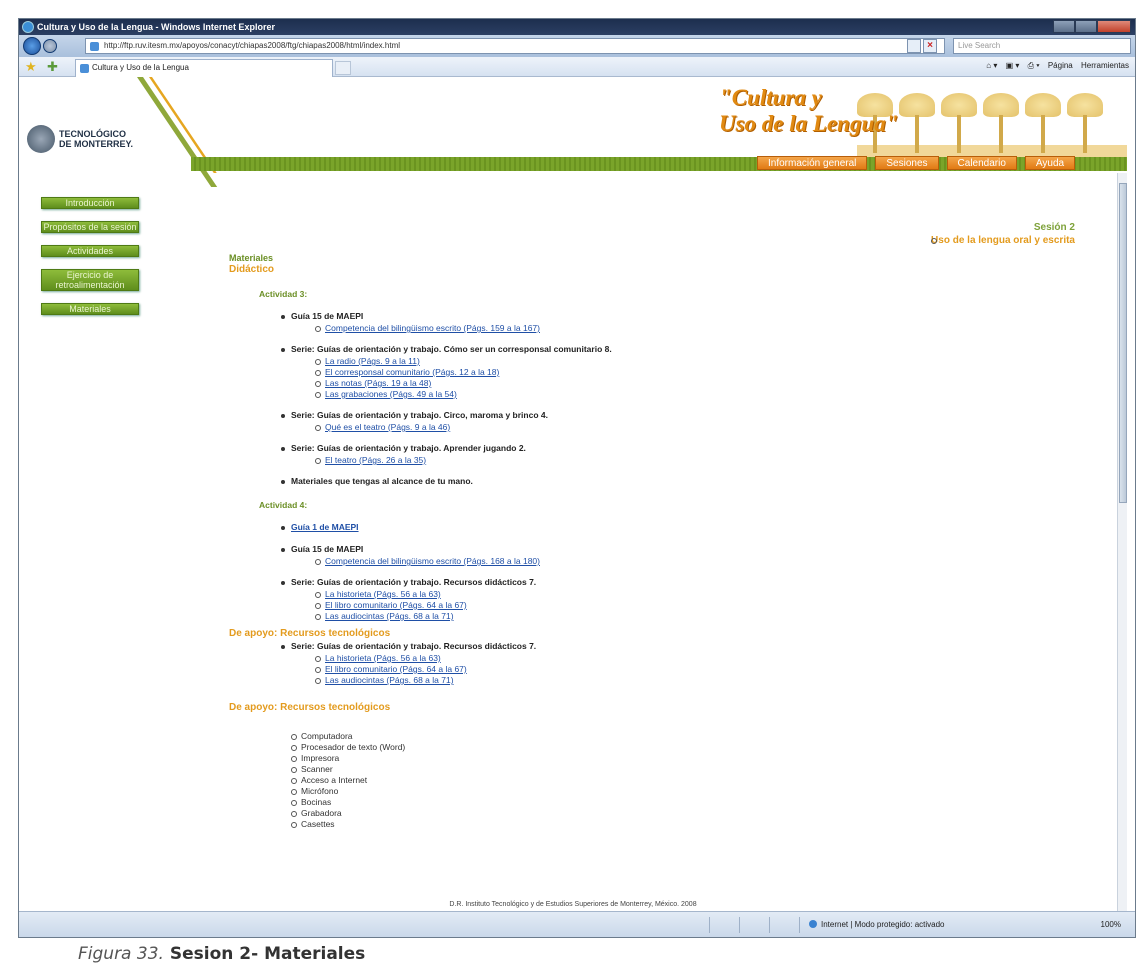  I want to click on favorites-star-icon: ★, so click(31, 67).